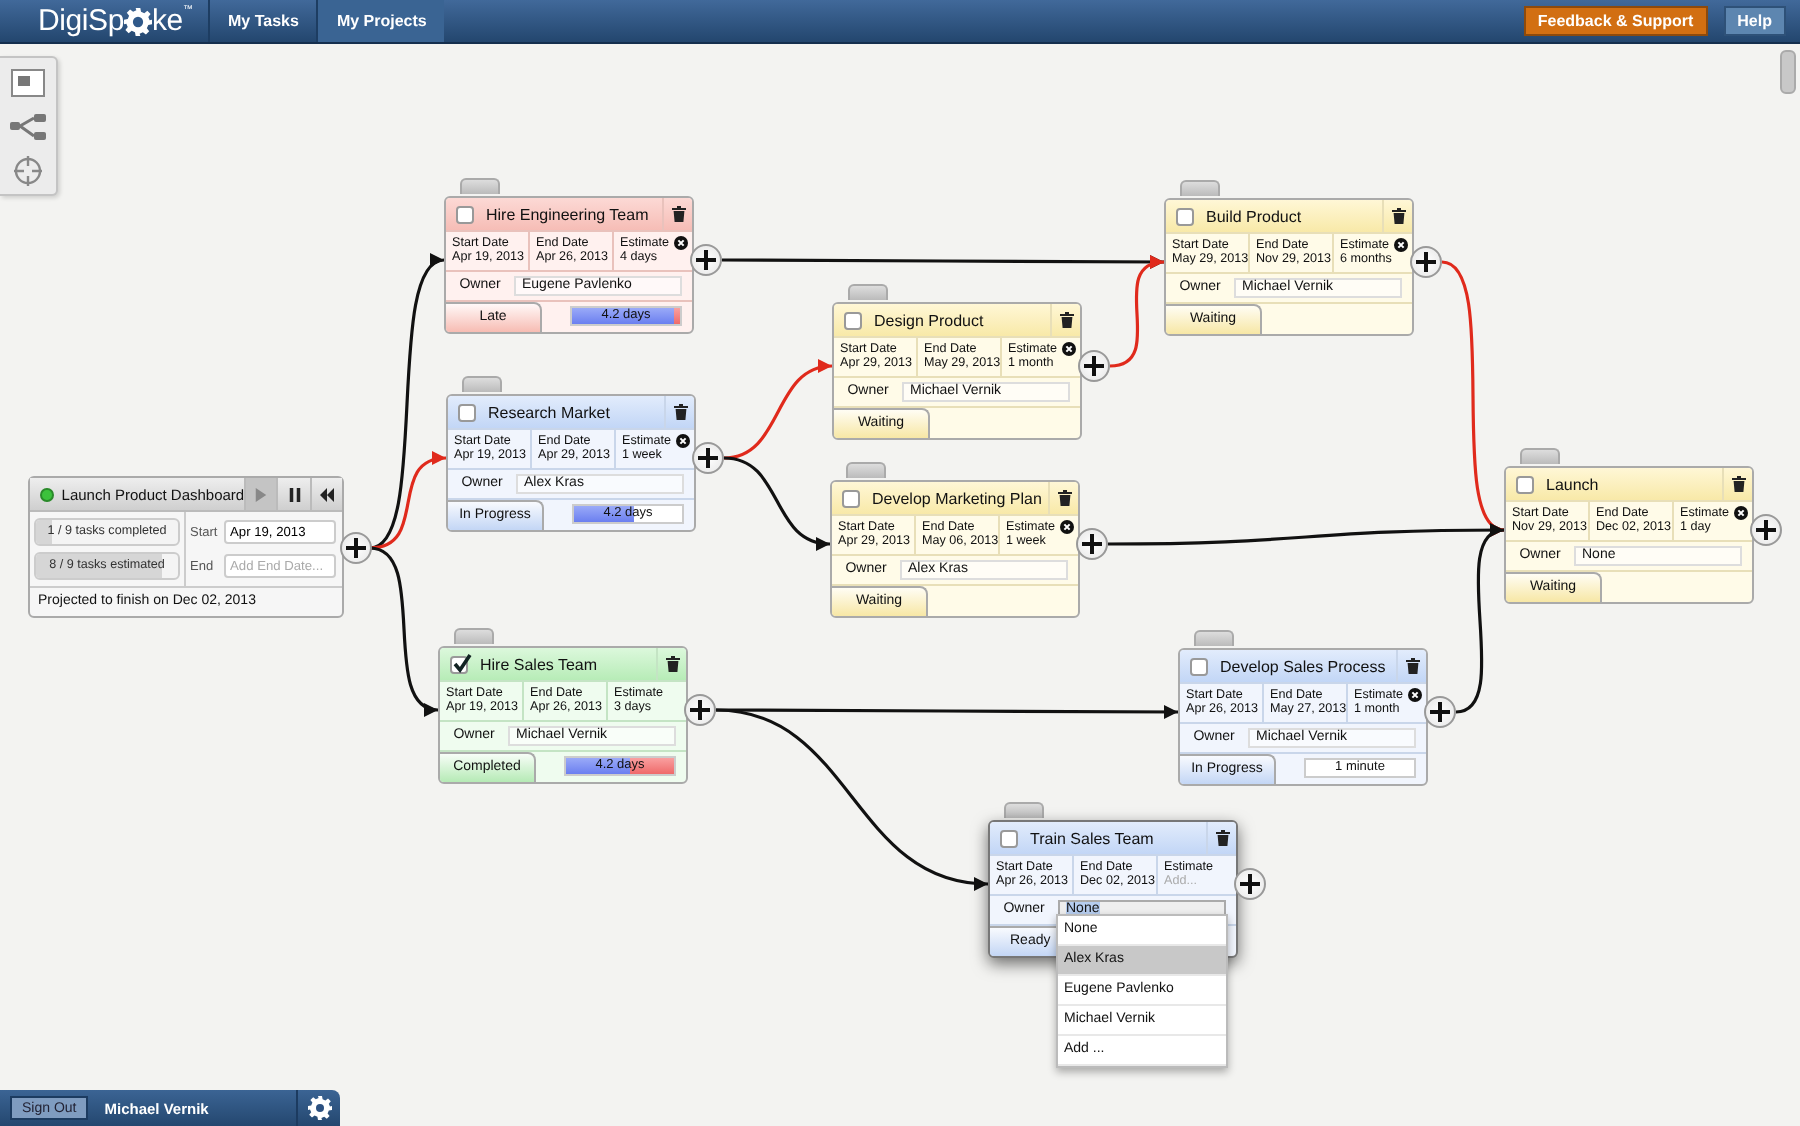  Describe the element at coordinates (1093, 838) in the screenshot. I see `task-title: Train Sales Team` at that location.